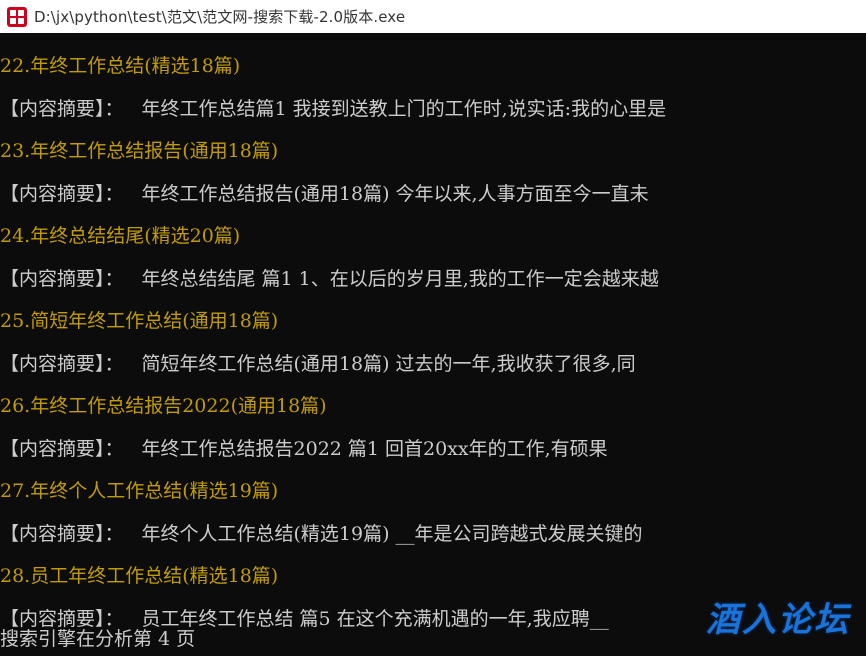 The width and height of the screenshot is (866, 656). I want to click on result-summary: 【内容摘要】： 年终工作总结报告(通用18篇) 今年以来,人事方面至今一直未, so click(433, 194).